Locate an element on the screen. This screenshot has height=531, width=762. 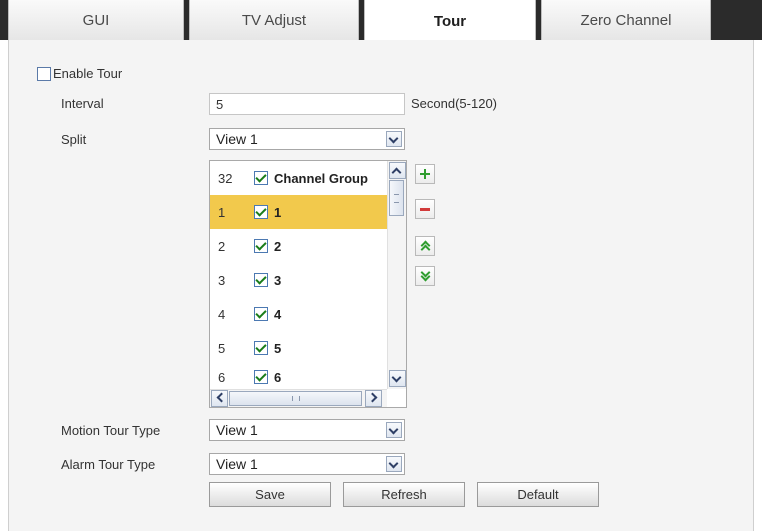
list-item-number: 6 is located at coordinates (222, 377).